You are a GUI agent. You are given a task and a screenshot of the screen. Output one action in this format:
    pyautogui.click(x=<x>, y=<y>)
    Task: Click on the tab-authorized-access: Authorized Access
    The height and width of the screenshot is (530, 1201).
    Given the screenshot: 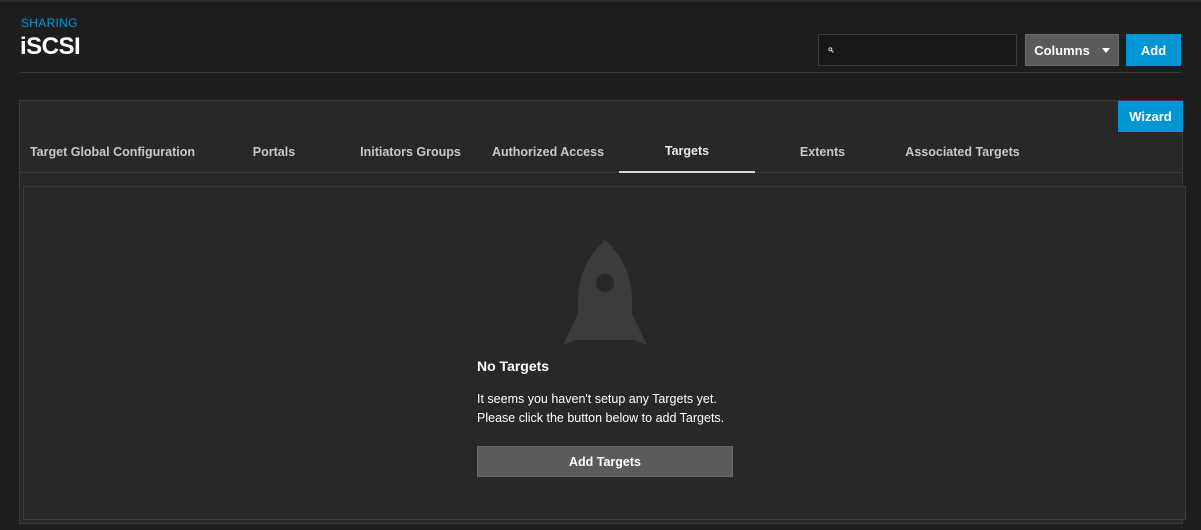 What is the action you would take?
    pyautogui.click(x=548, y=151)
    